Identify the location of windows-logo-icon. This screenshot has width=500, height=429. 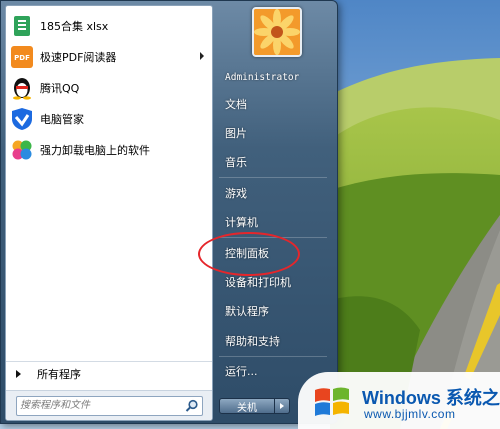
(332, 401).